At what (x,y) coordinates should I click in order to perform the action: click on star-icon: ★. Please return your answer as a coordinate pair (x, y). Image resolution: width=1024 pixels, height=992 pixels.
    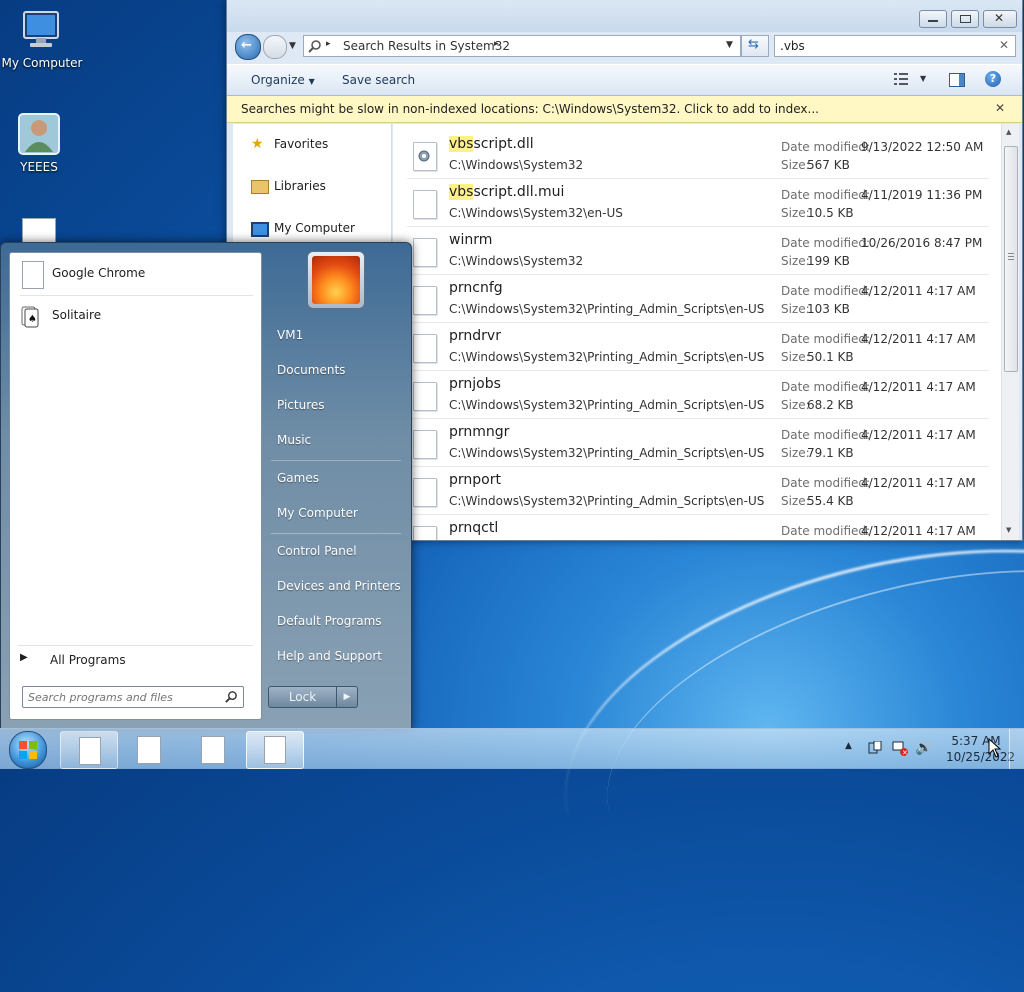
    Looking at the image, I should click on (257, 144).